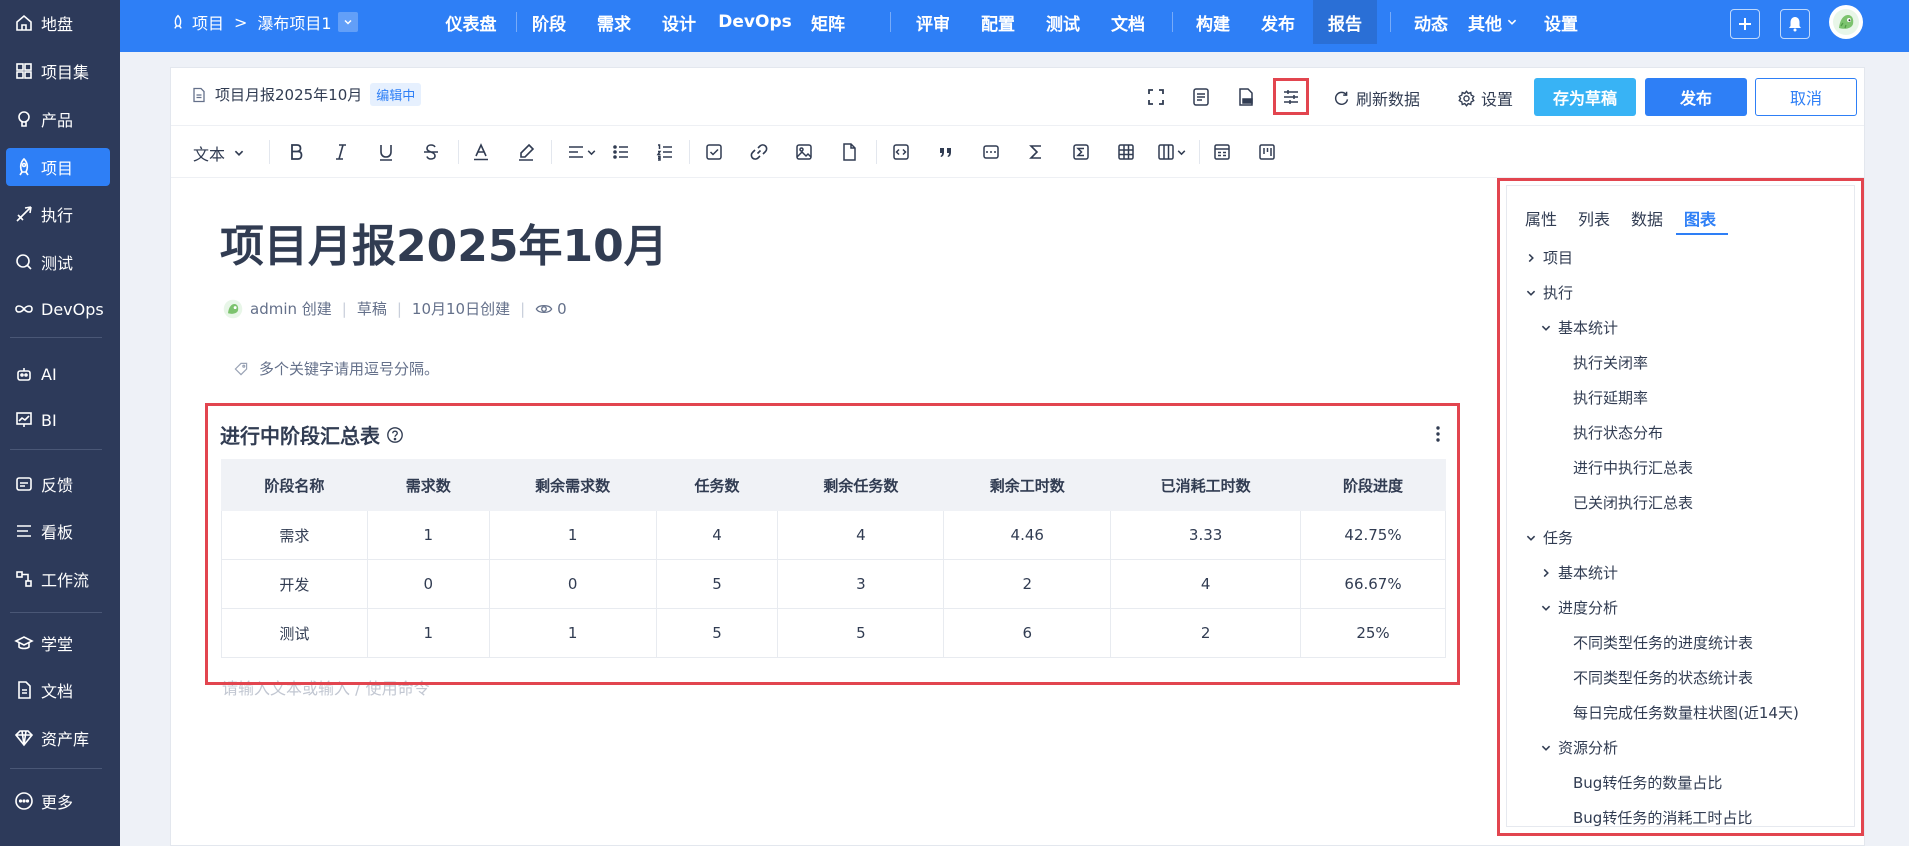  I want to click on sidebar-item-program: 项目集, so click(58, 71).